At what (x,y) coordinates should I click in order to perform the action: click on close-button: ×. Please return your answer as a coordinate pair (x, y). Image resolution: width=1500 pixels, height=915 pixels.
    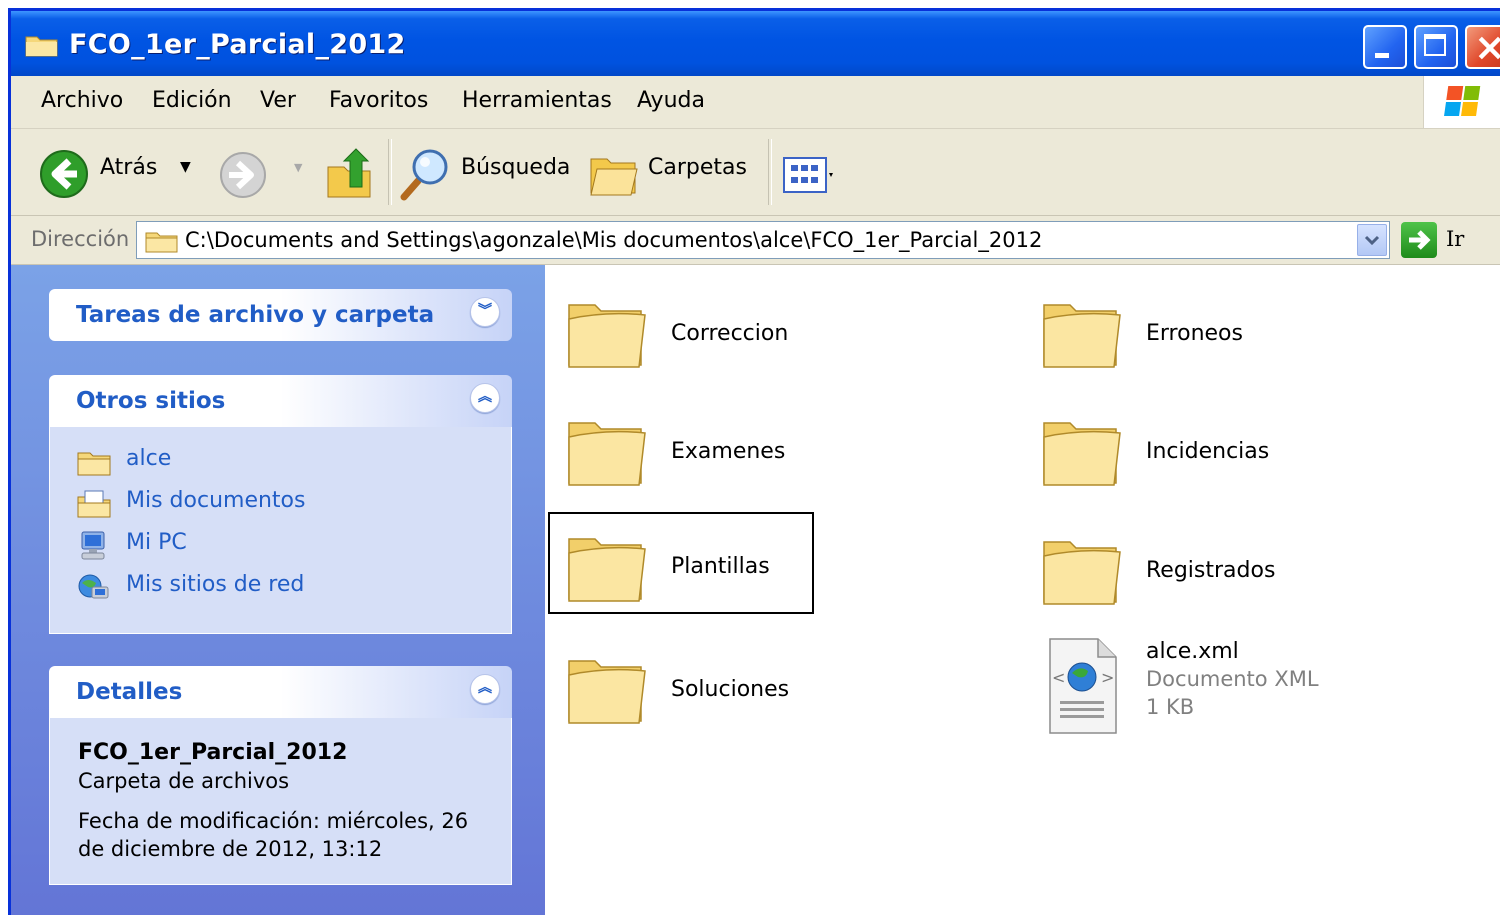
    Looking at the image, I should click on (1482, 47).